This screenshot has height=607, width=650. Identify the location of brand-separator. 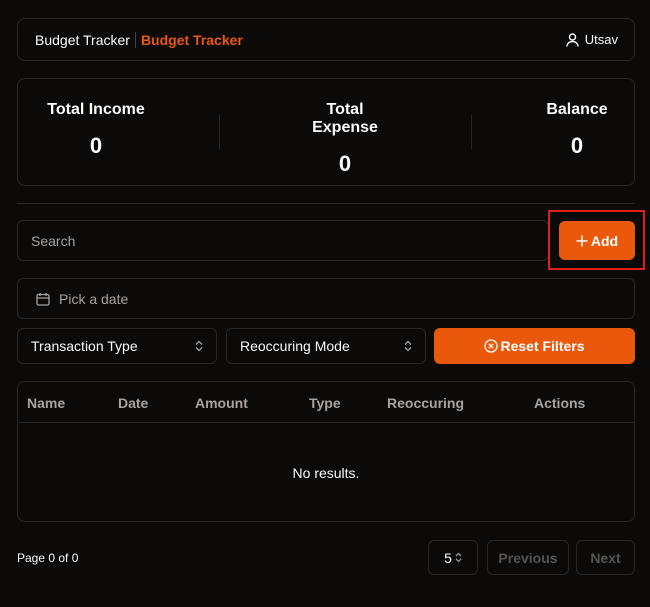
(135, 40).